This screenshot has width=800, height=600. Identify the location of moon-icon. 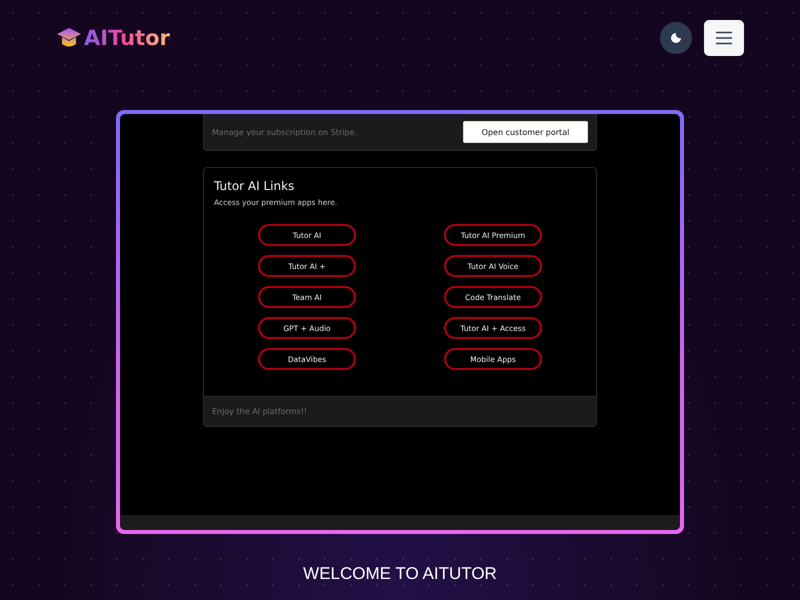
(676, 38).